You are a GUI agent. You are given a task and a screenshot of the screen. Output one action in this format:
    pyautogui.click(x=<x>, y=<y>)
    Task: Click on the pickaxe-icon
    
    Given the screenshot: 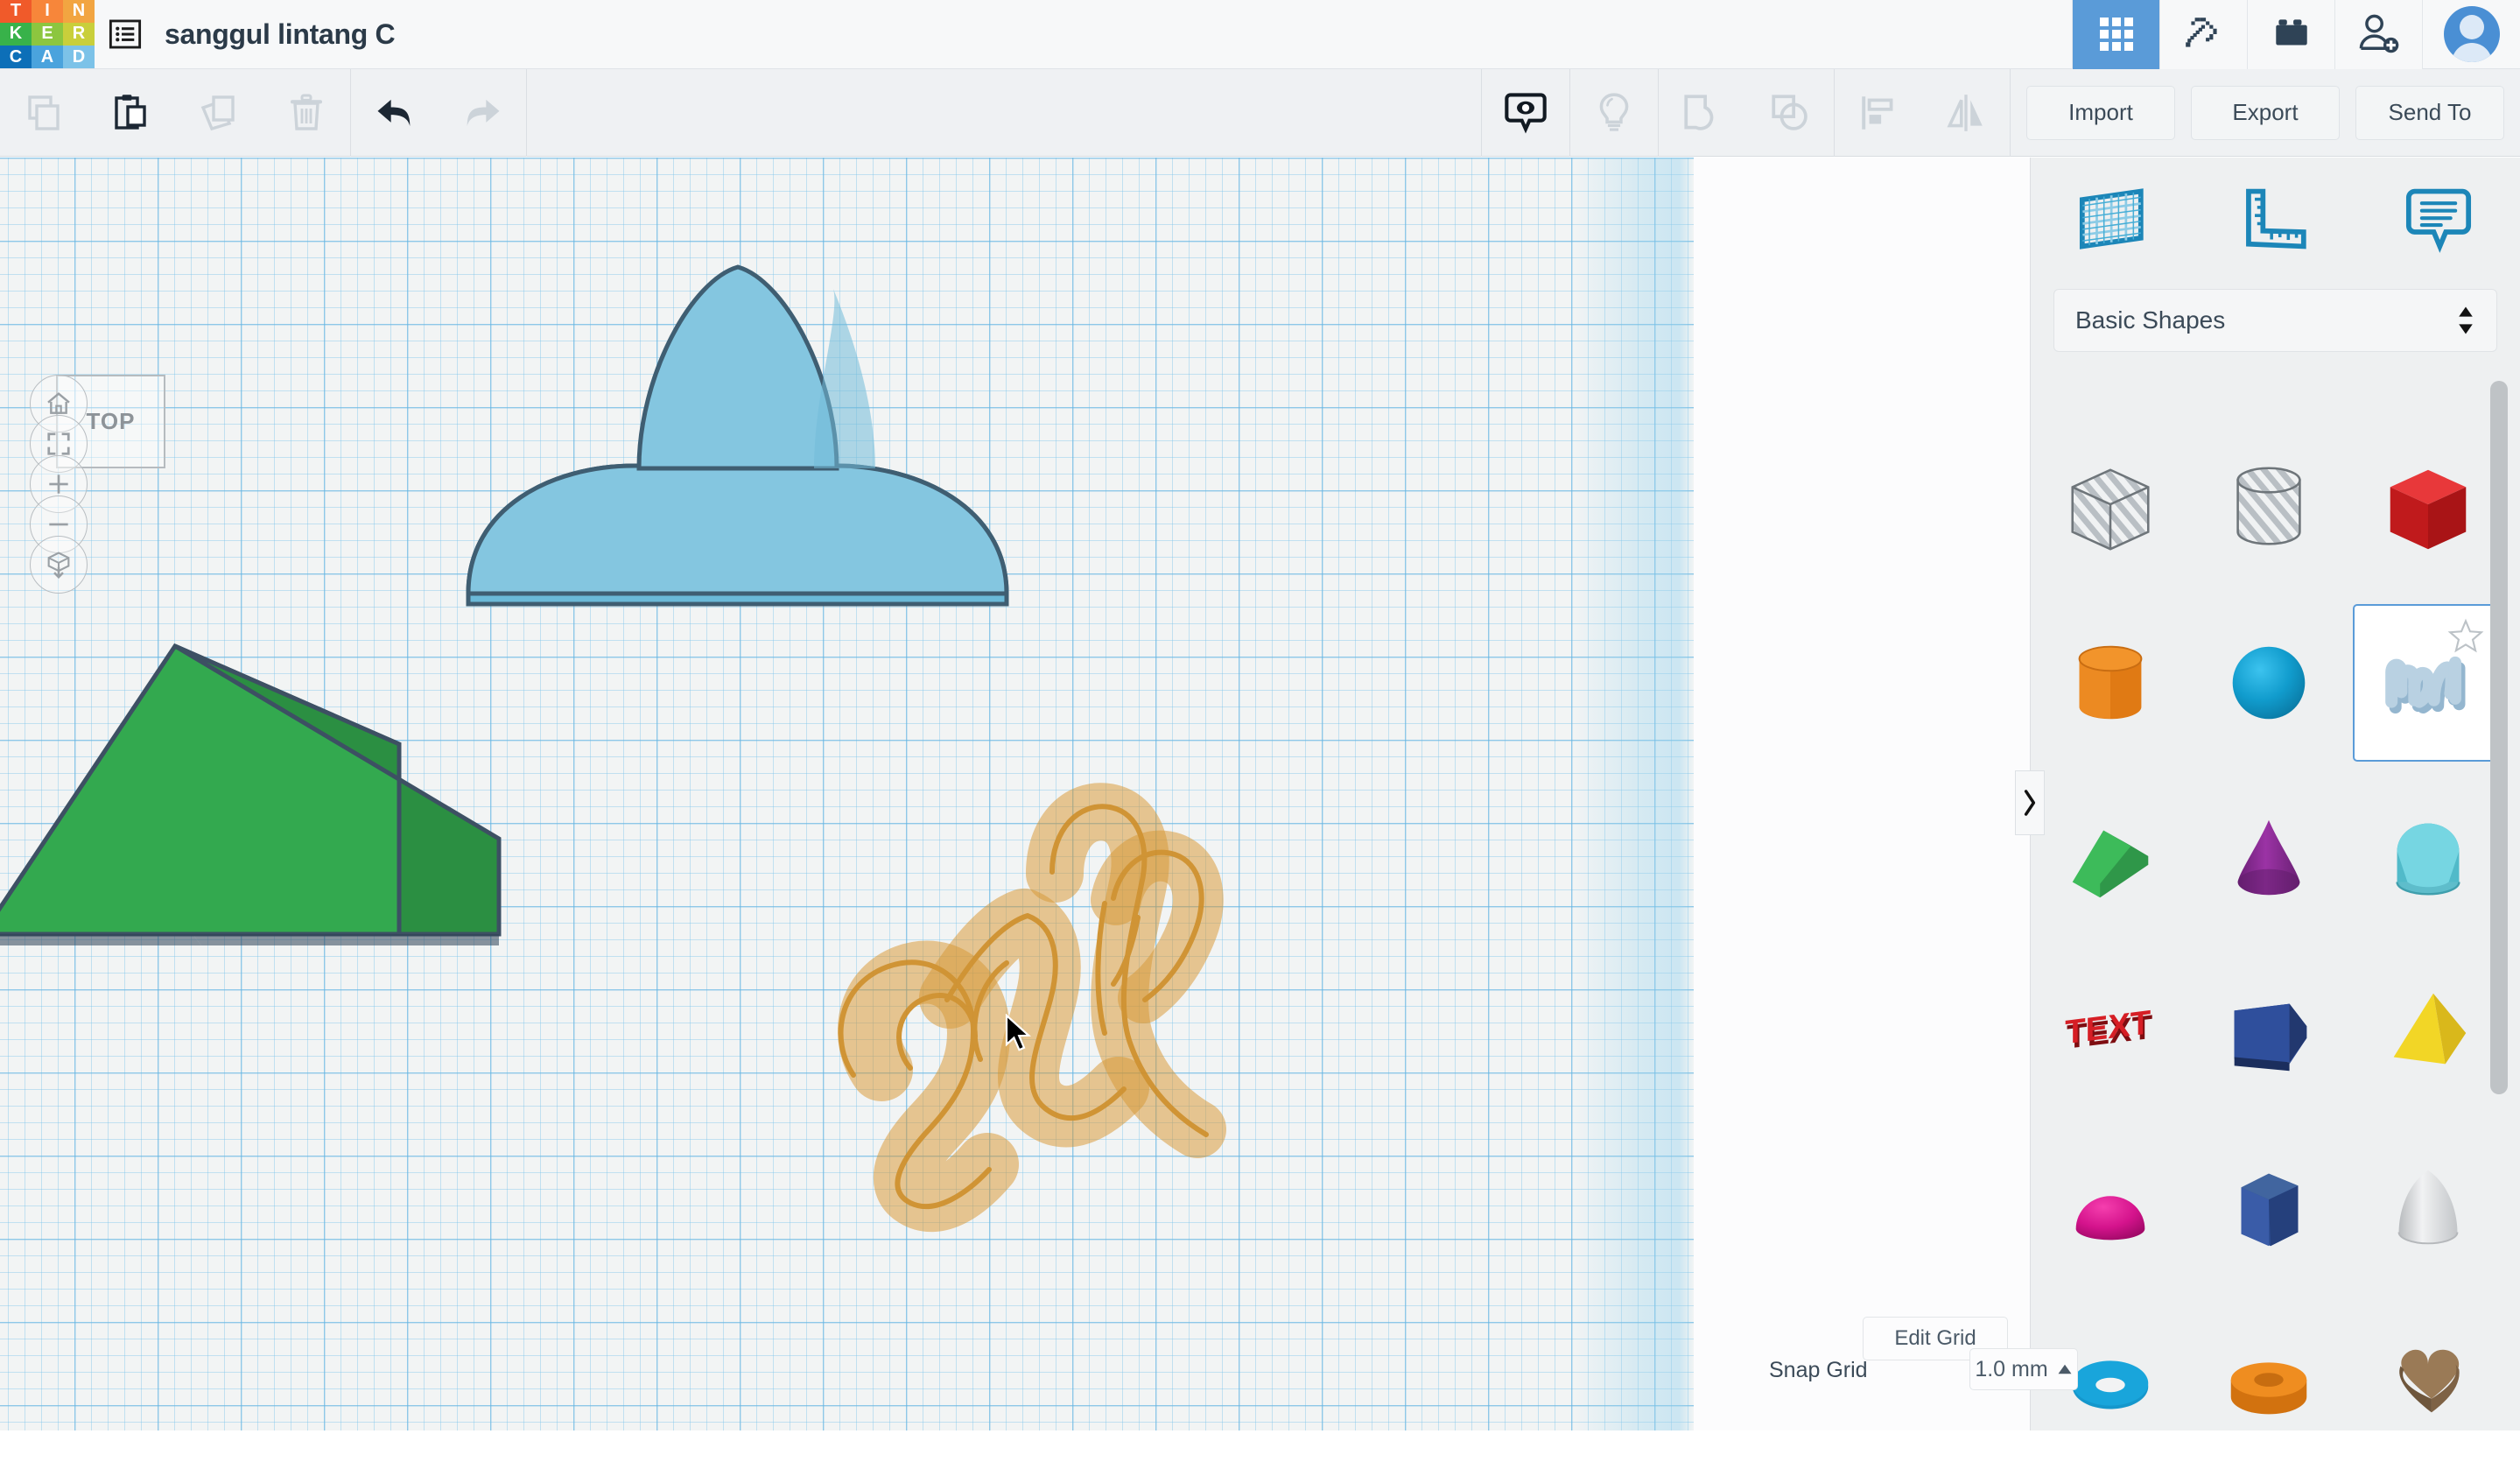 What is the action you would take?
    pyautogui.click(x=2203, y=35)
    